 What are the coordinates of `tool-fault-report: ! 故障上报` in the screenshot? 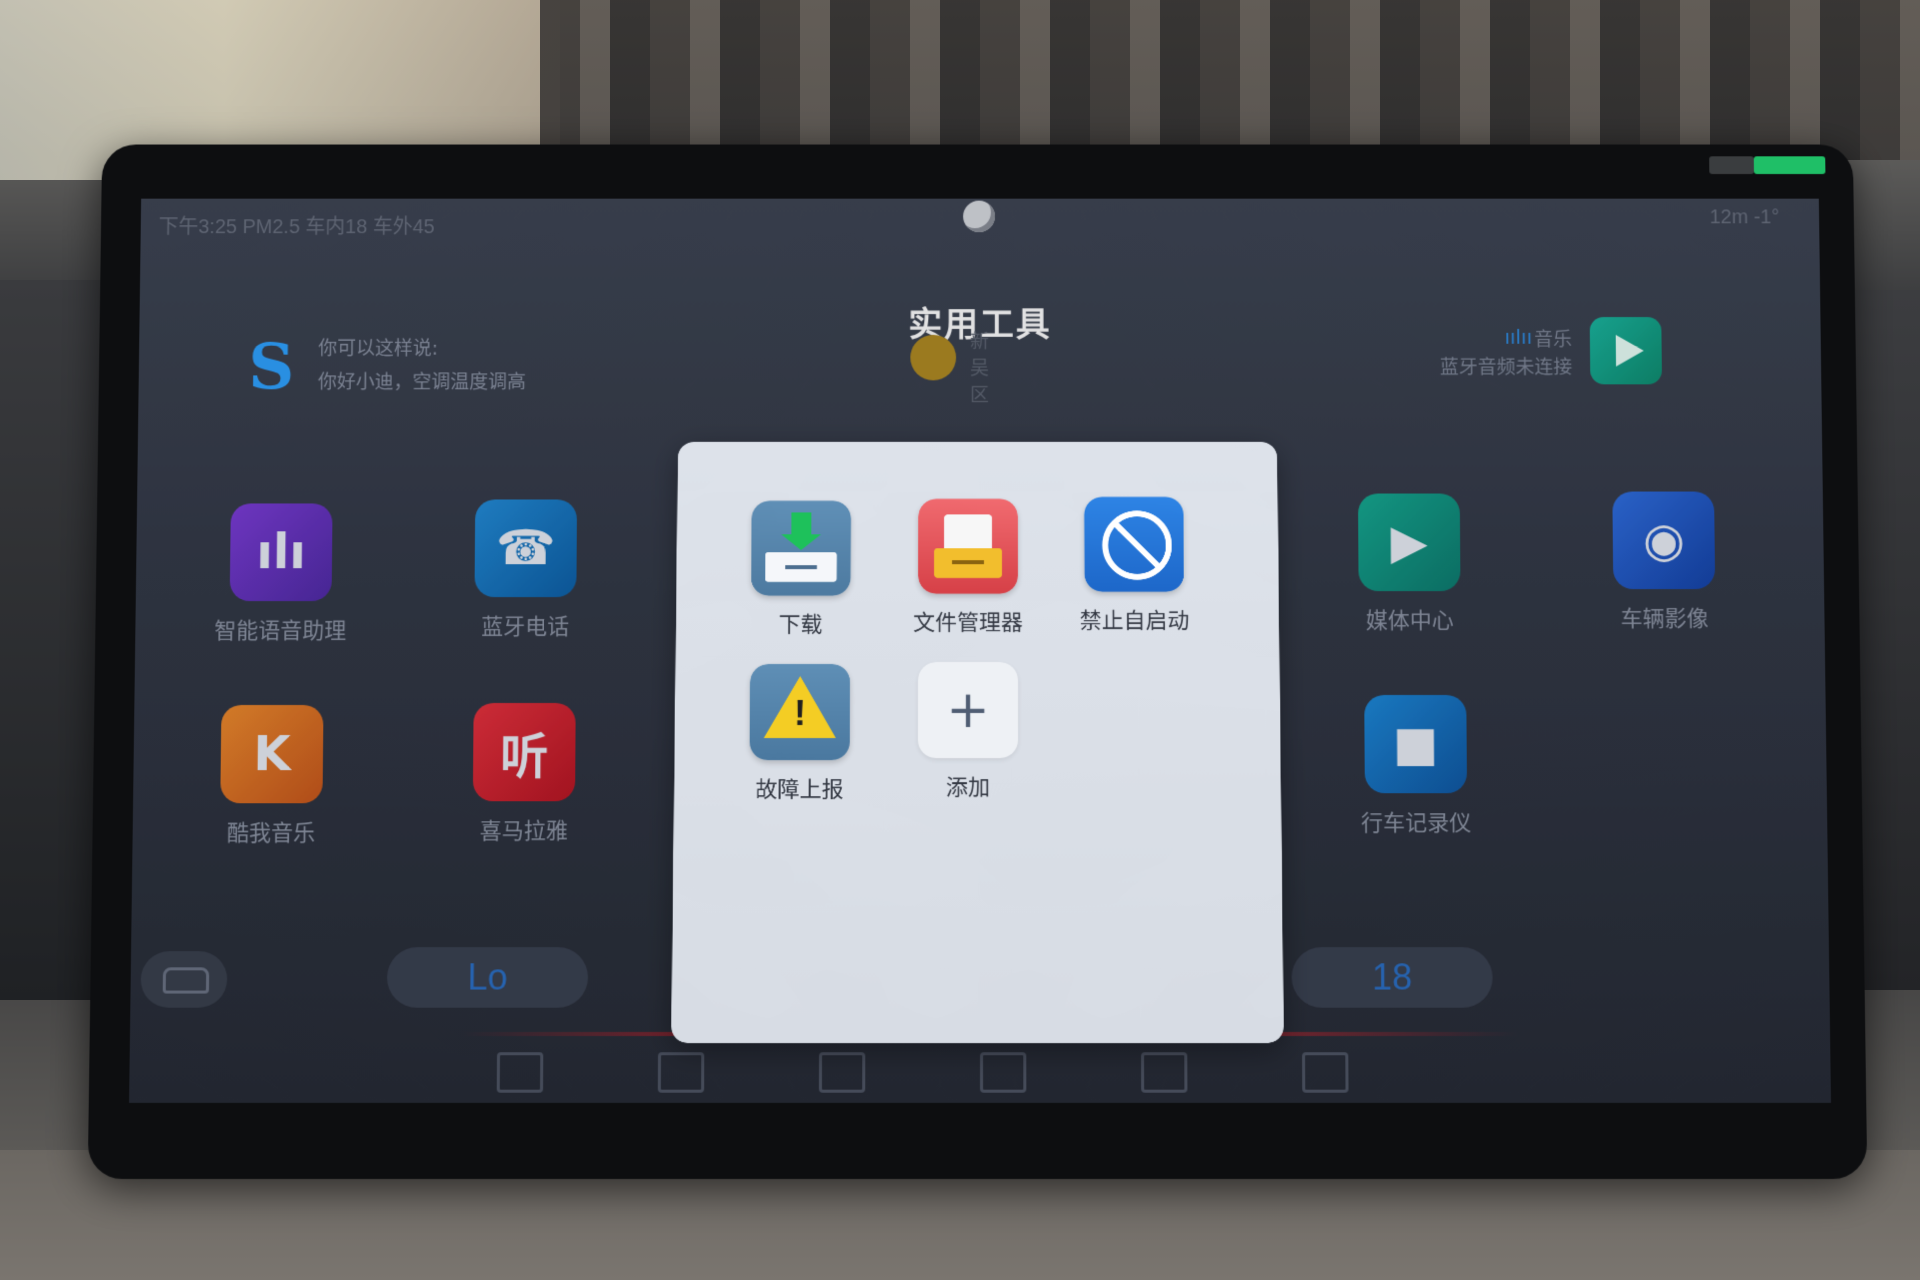 It's located at (799, 734).